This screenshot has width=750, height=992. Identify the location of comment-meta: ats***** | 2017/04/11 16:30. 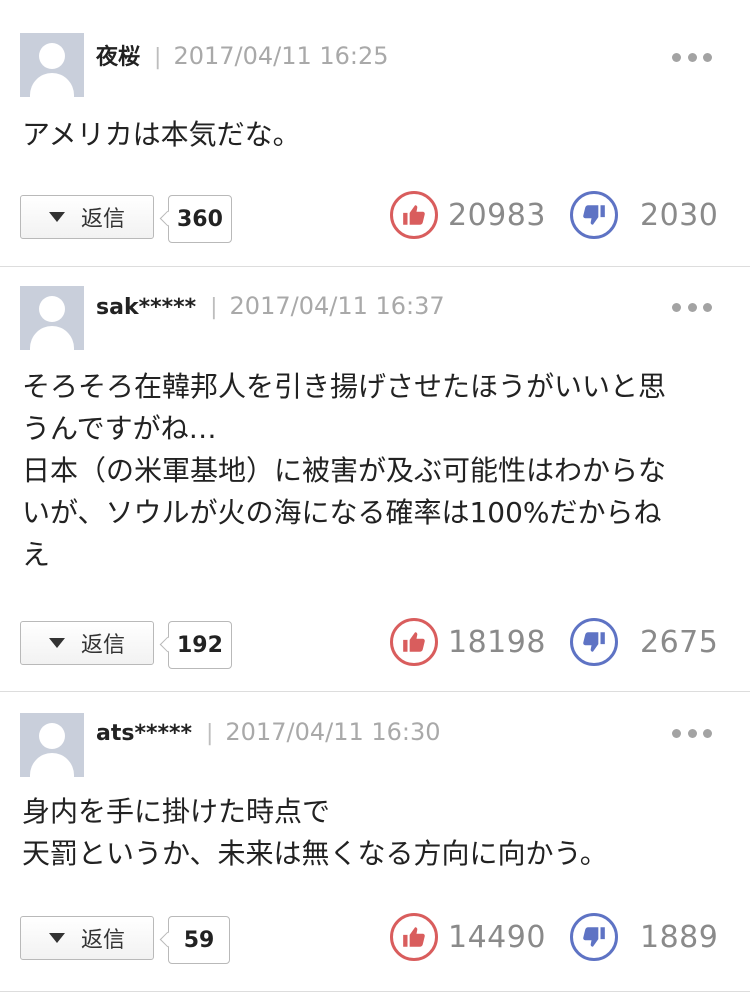
(268, 733).